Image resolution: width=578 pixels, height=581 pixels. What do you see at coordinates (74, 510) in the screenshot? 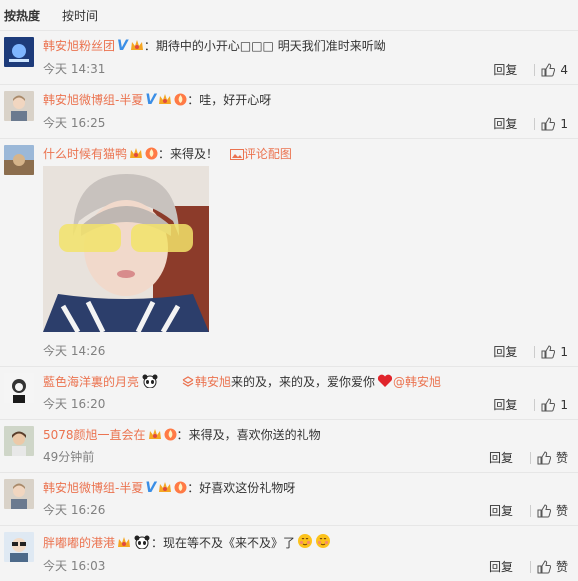
I see `comment-time: 今天 16:26` at bounding box center [74, 510].